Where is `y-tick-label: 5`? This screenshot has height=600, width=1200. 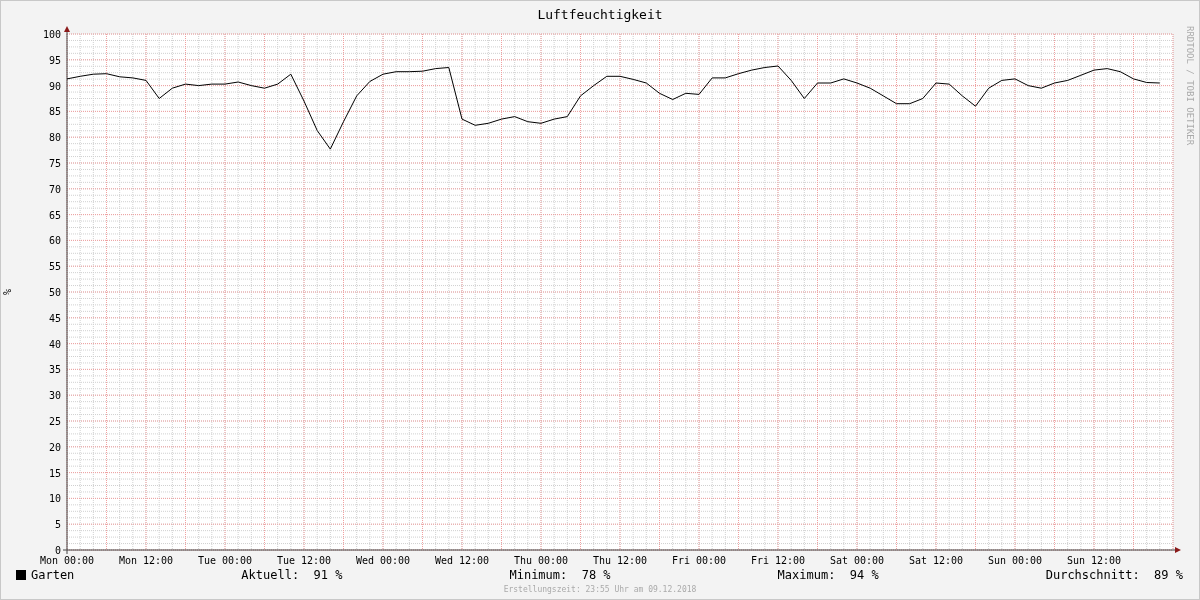 y-tick-label: 5 is located at coordinates (57, 525).